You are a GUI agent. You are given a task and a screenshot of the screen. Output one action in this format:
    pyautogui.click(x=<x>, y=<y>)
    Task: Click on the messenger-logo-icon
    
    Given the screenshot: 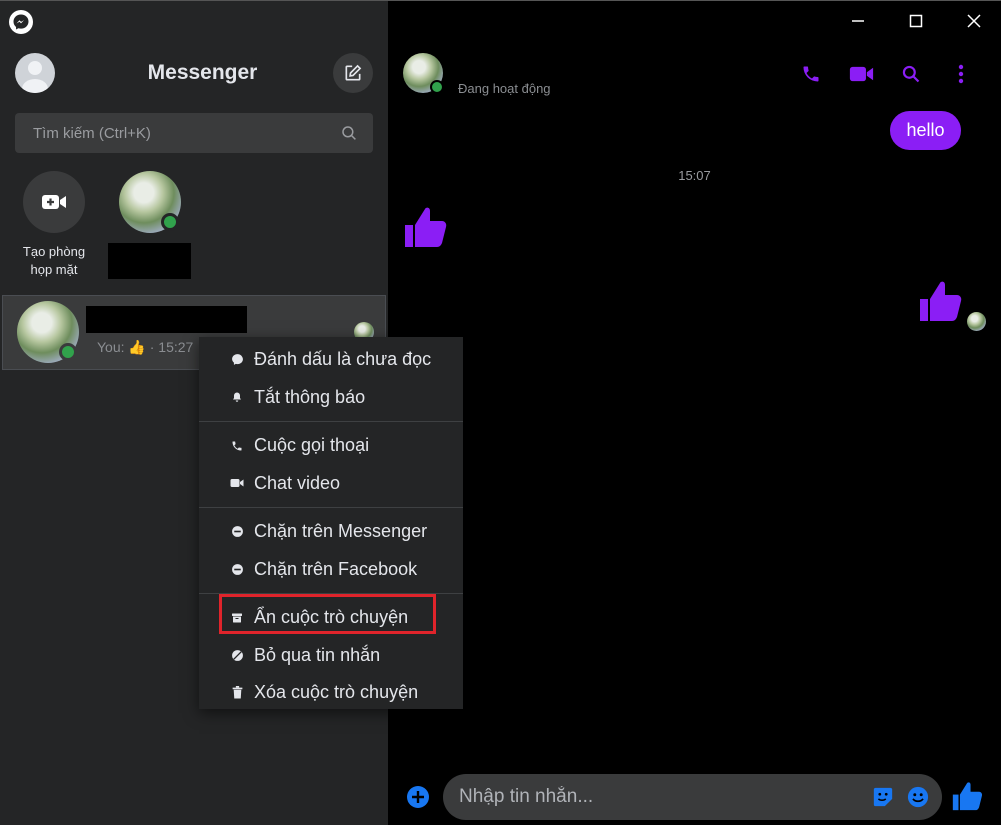 What is the action you would take?
    pyautogui.click(x=21, y=22)
    